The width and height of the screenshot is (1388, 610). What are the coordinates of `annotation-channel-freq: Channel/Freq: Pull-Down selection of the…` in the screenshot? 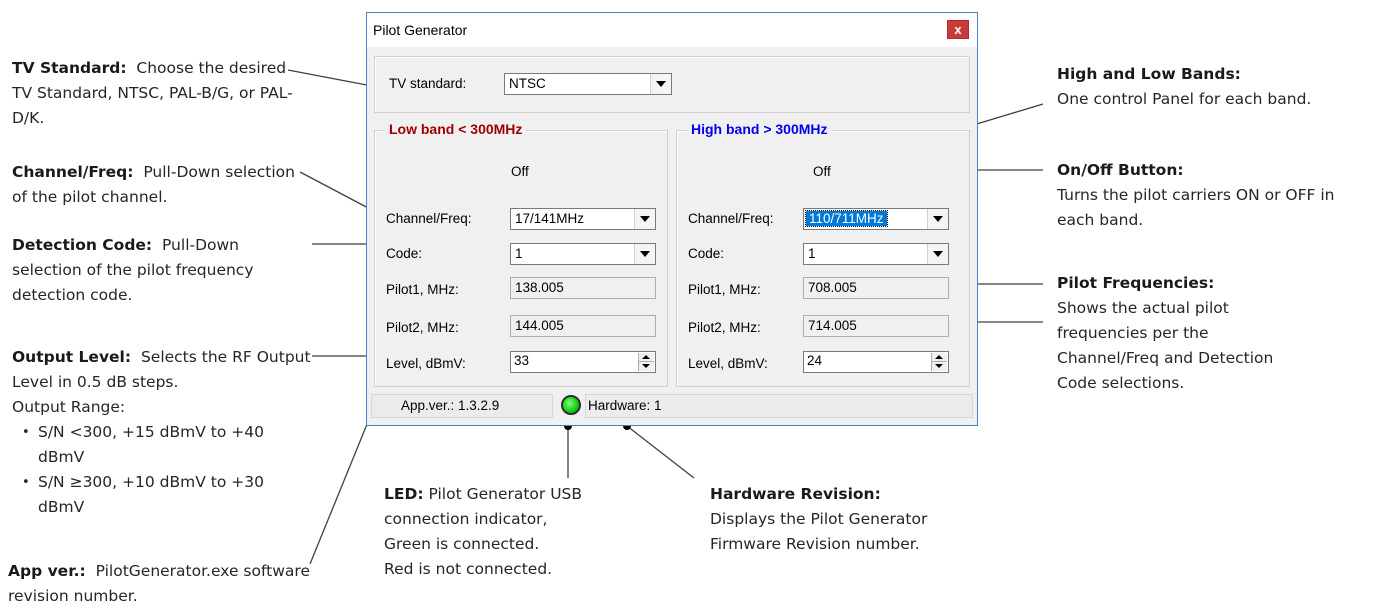 It's located at (153, 184).